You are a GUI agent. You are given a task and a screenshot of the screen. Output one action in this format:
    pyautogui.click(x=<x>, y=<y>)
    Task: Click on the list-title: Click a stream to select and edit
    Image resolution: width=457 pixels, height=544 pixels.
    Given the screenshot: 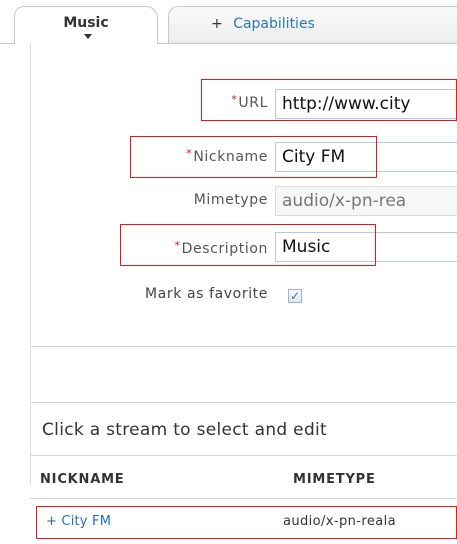 What is the action you would take?
    pyautogui.click(x=185, y=430)
    